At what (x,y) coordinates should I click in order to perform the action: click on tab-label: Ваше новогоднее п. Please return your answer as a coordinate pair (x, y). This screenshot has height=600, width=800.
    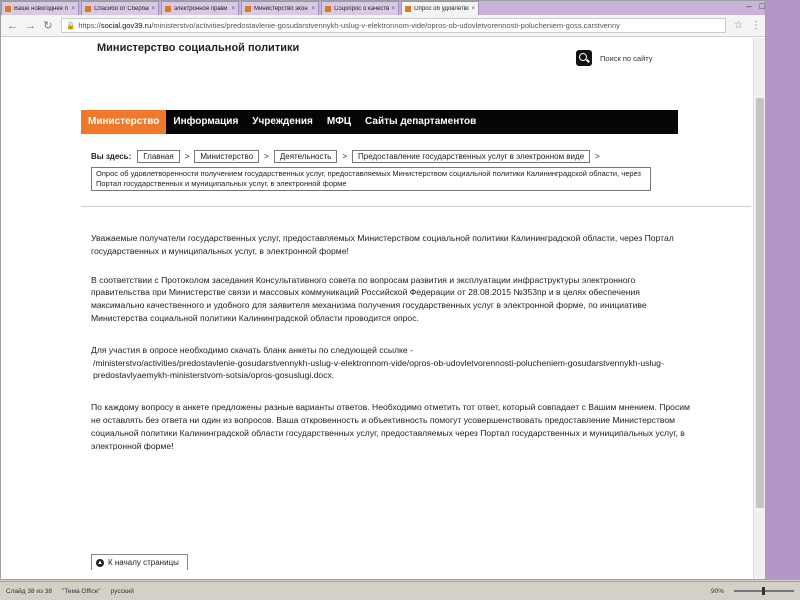
    Looking at the image, I should click on (41, 8).